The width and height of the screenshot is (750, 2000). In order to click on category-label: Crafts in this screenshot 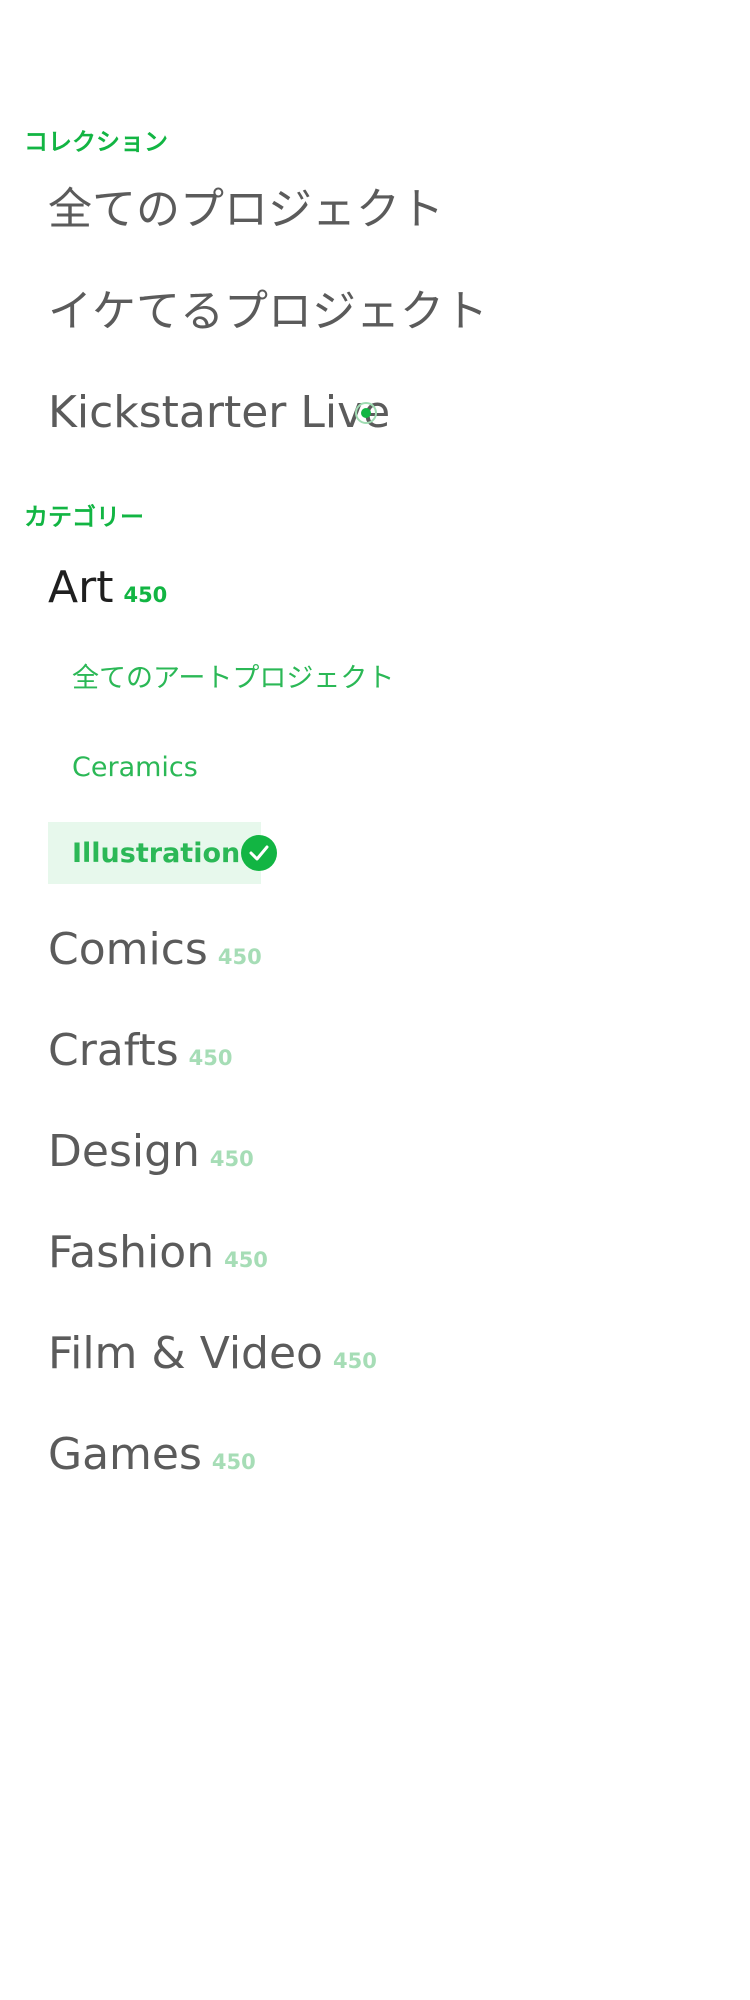, I will do `click(113, 1050)`.